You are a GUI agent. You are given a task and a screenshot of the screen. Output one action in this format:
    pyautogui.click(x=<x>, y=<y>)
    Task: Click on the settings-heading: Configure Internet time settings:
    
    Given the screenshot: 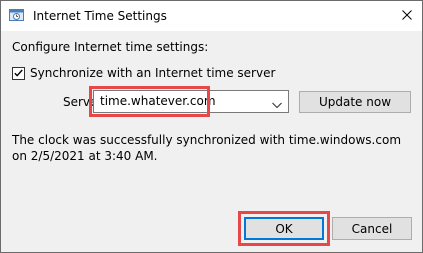 What is the action you would take?
    pyautogui.click(x=110, y=47)
    